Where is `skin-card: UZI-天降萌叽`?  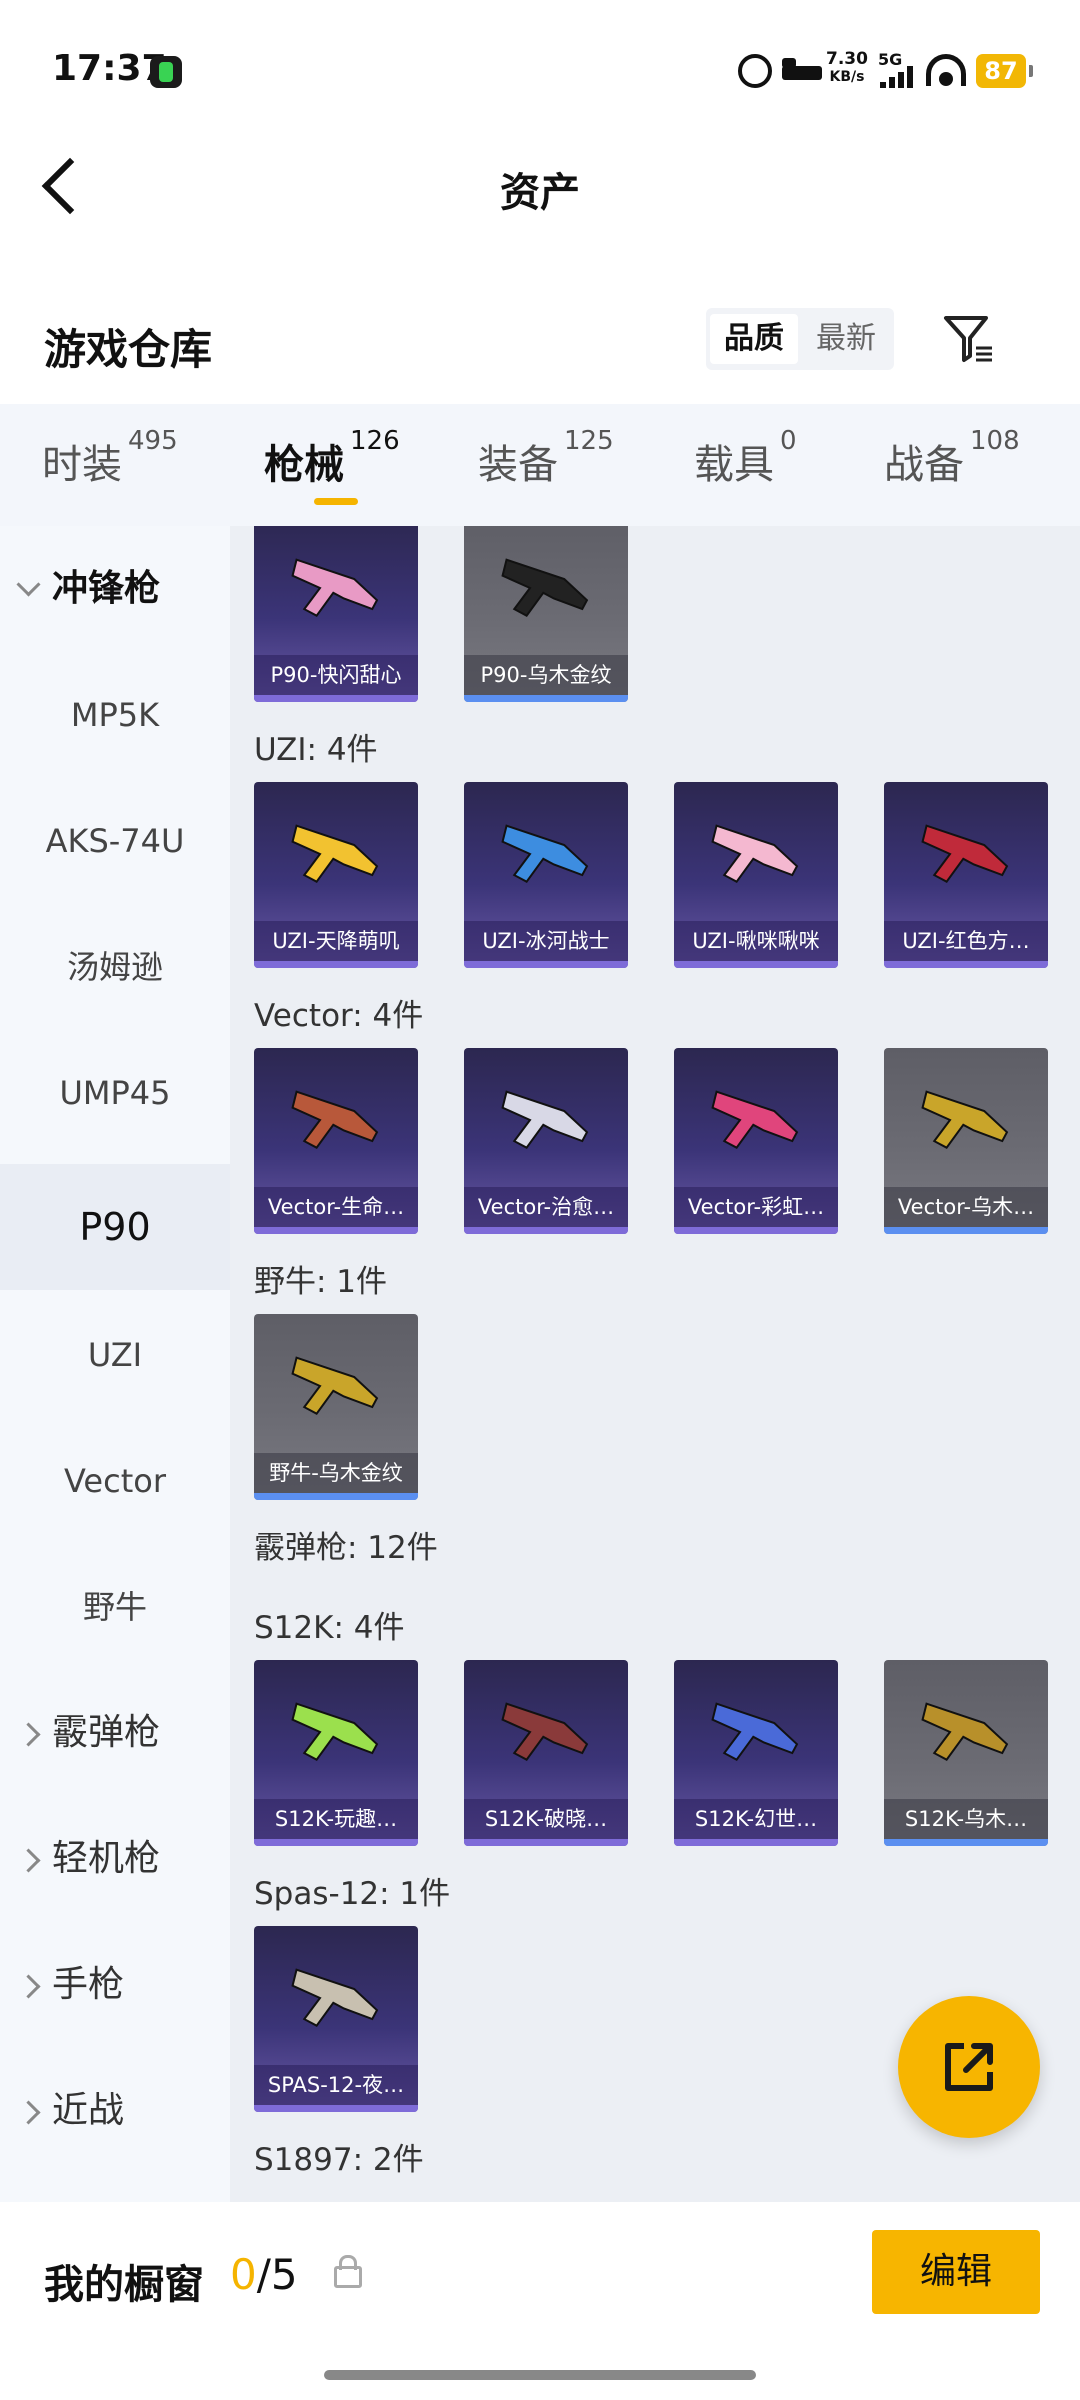 skin-card: UZI-天降萌叽 is located at coordinates (336, 875).